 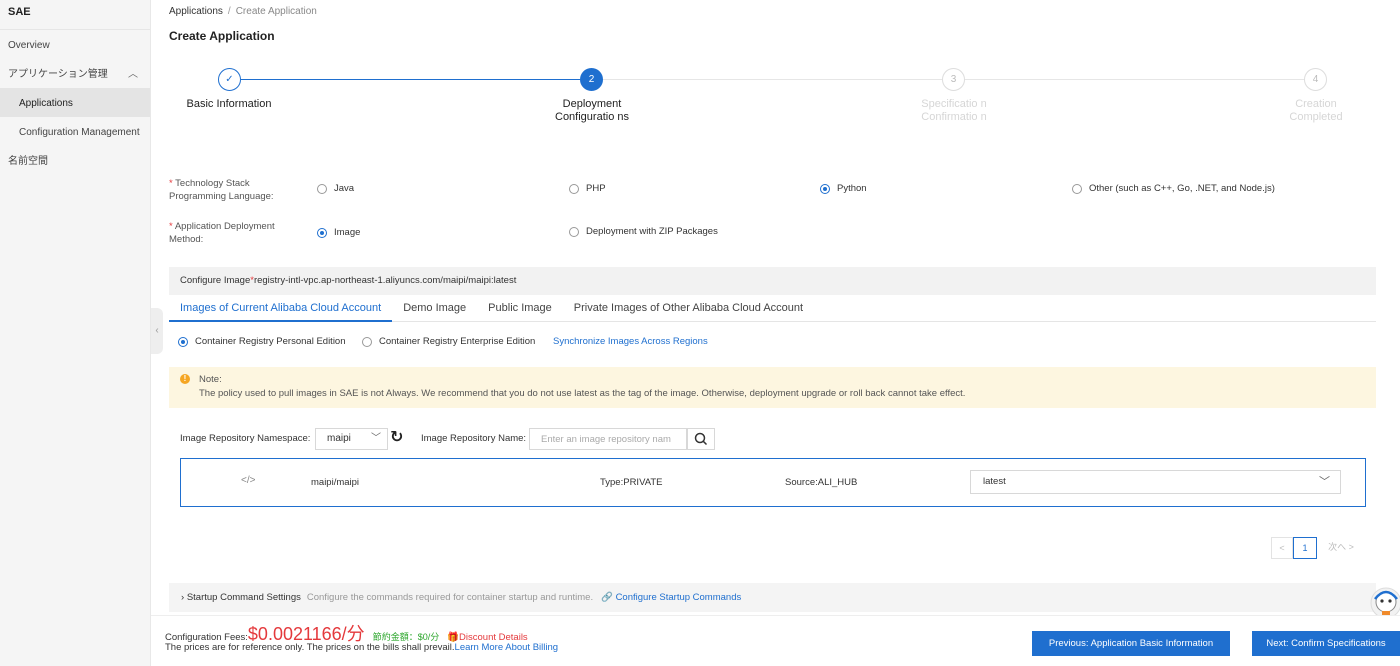 I want to click on configure-startup-link-label: Configure Startup Commands, so click(x=678, y=597).